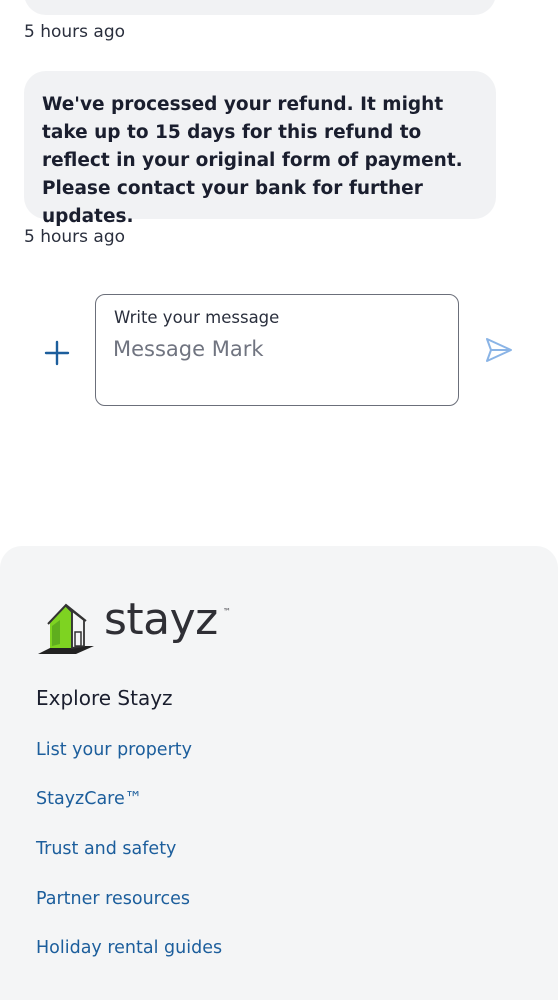 The height and width of the screenshot is (1000, 558). What do you see at coordinates (197, 317) in the screenshot?
I see `message-field-label: Write your message` at bounding box center [197, 317].